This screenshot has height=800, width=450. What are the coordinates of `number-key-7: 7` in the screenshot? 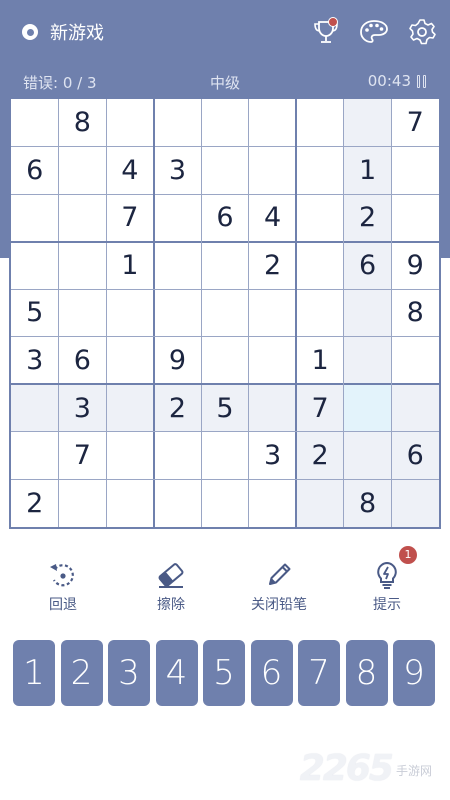 It's located at (319, 673).